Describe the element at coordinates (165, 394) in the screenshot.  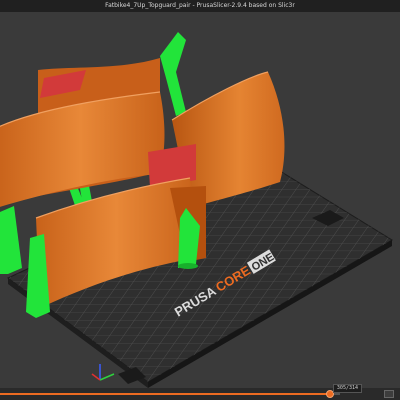
I see `layer-slider-fill` at that location.